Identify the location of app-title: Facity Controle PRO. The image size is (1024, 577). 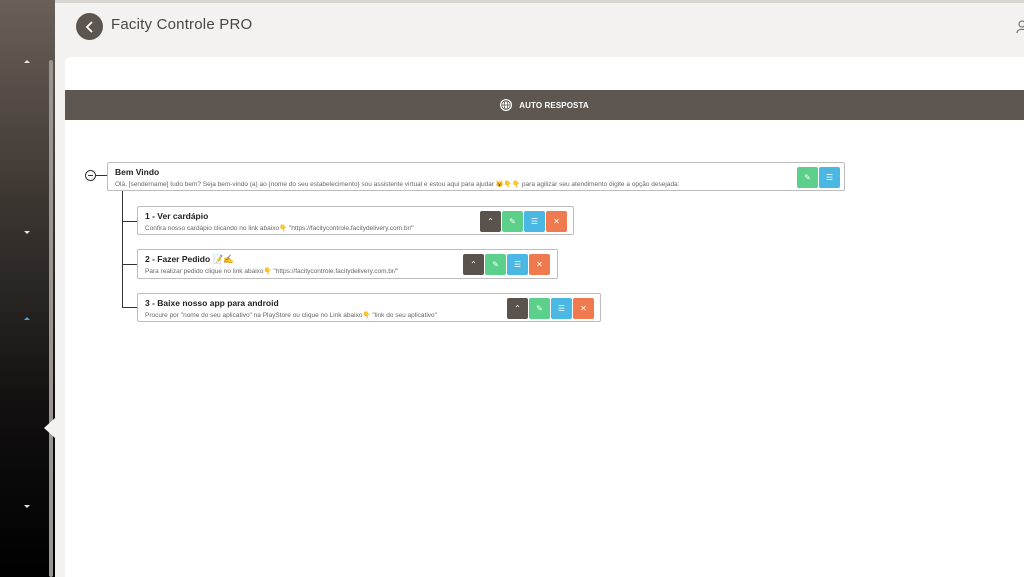
(182, 24).